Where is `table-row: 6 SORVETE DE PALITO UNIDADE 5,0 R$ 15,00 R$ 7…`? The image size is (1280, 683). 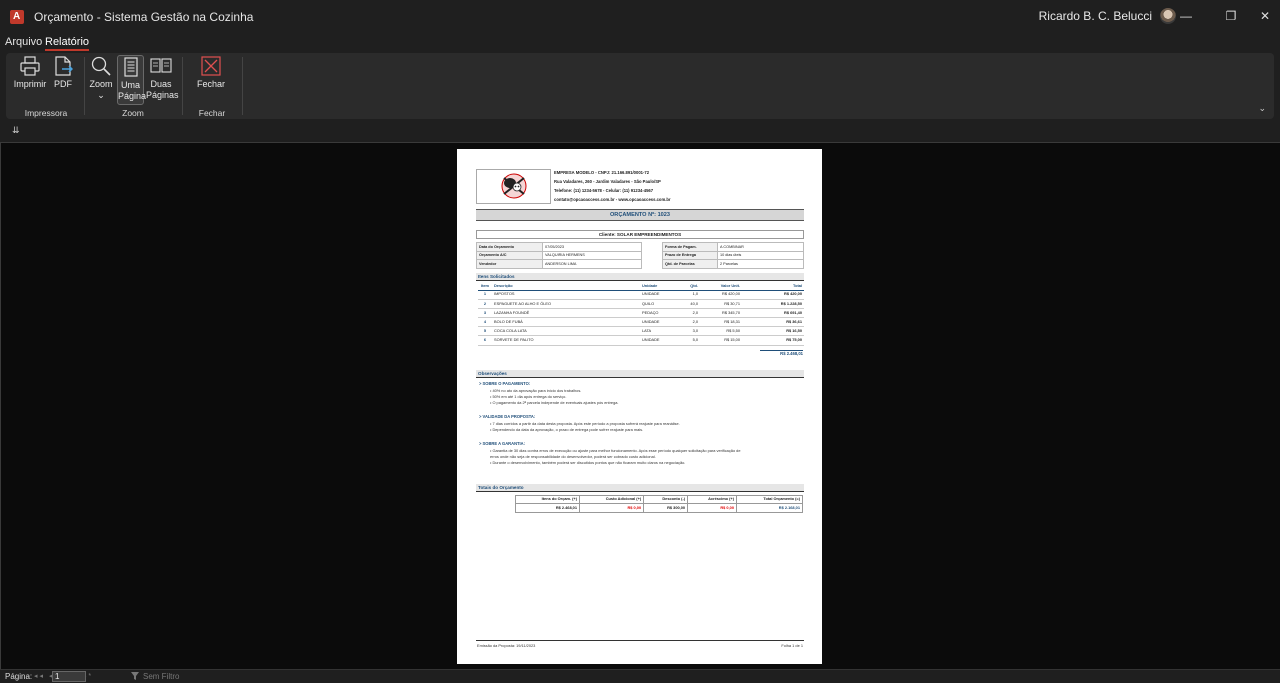
table-row: 6 SORVETE DE PALITO UNIDADE 5,0 R$ 15,00 R$ 7… is located at coordinates (641, 340).